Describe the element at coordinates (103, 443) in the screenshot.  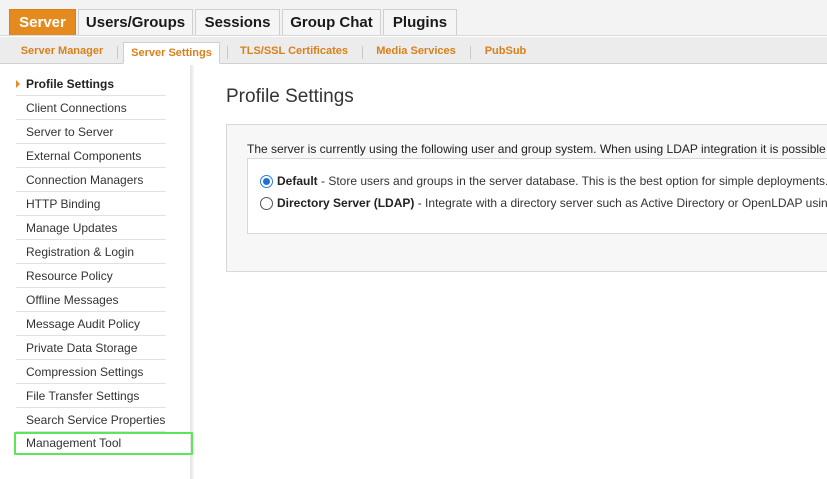
I see `sidebar-item-management-tool: Management Tool` at that location.